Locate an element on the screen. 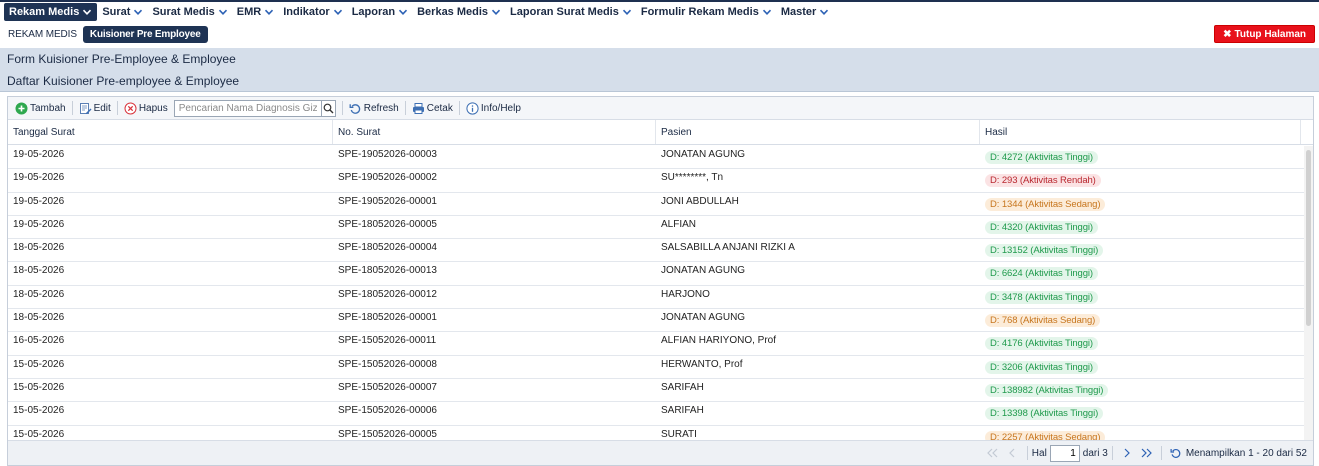 The height and width of the screenshot is (466, 1319). menu-label: Laporan is located at coordinates (373, 12).